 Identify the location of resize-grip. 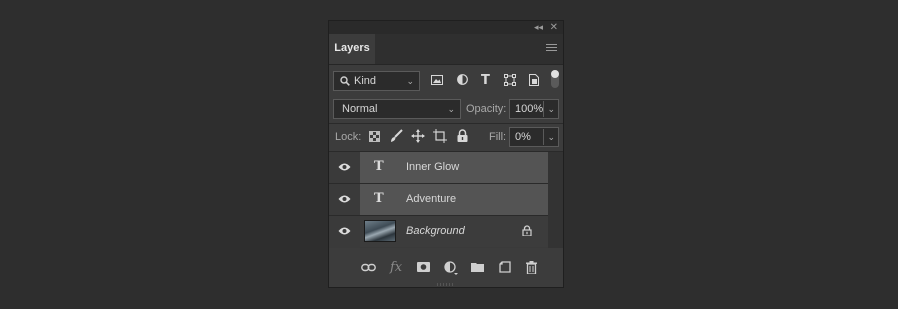
(446, 284).